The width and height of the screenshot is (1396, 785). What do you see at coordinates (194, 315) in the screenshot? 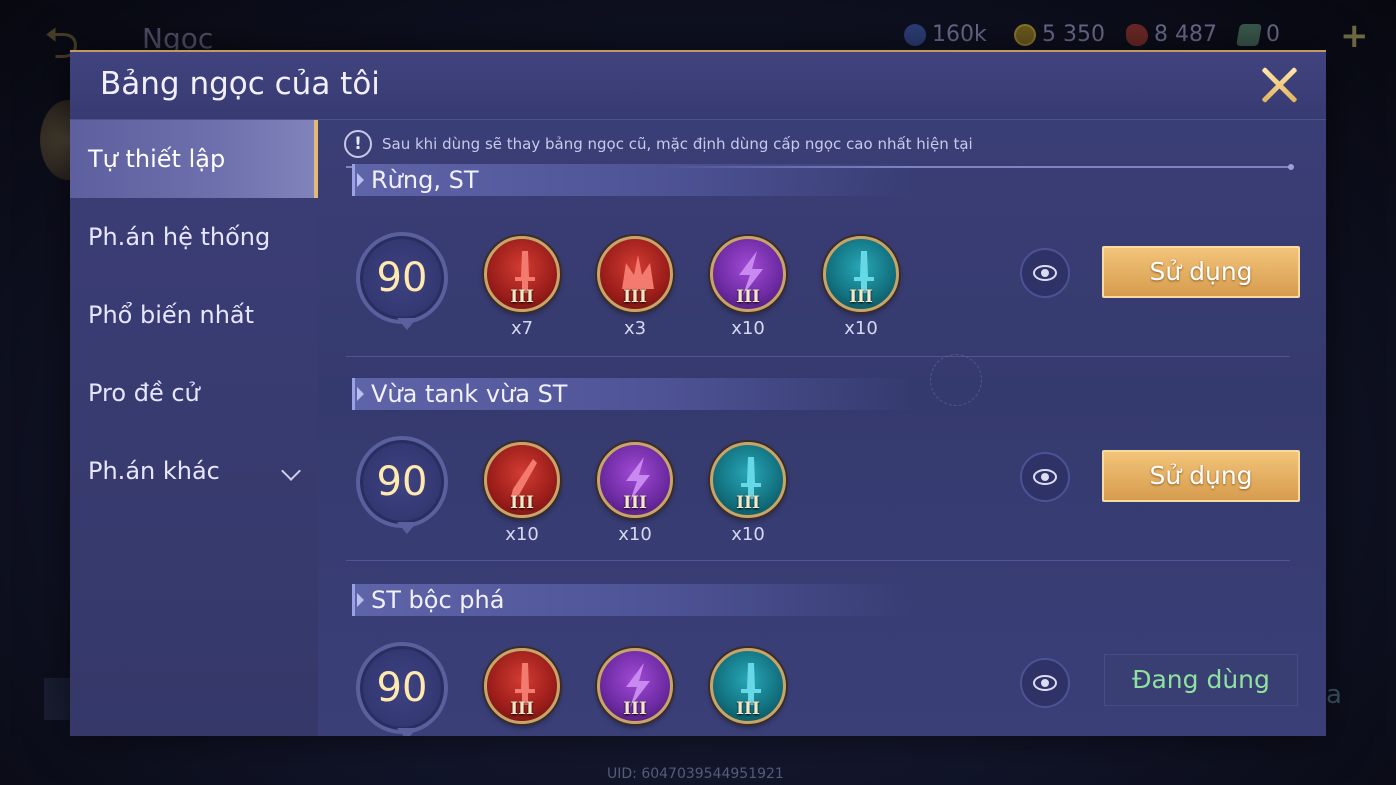
I see `sidebar-item-popular: Phổ biến nhất` at bounding box center [194, 315].